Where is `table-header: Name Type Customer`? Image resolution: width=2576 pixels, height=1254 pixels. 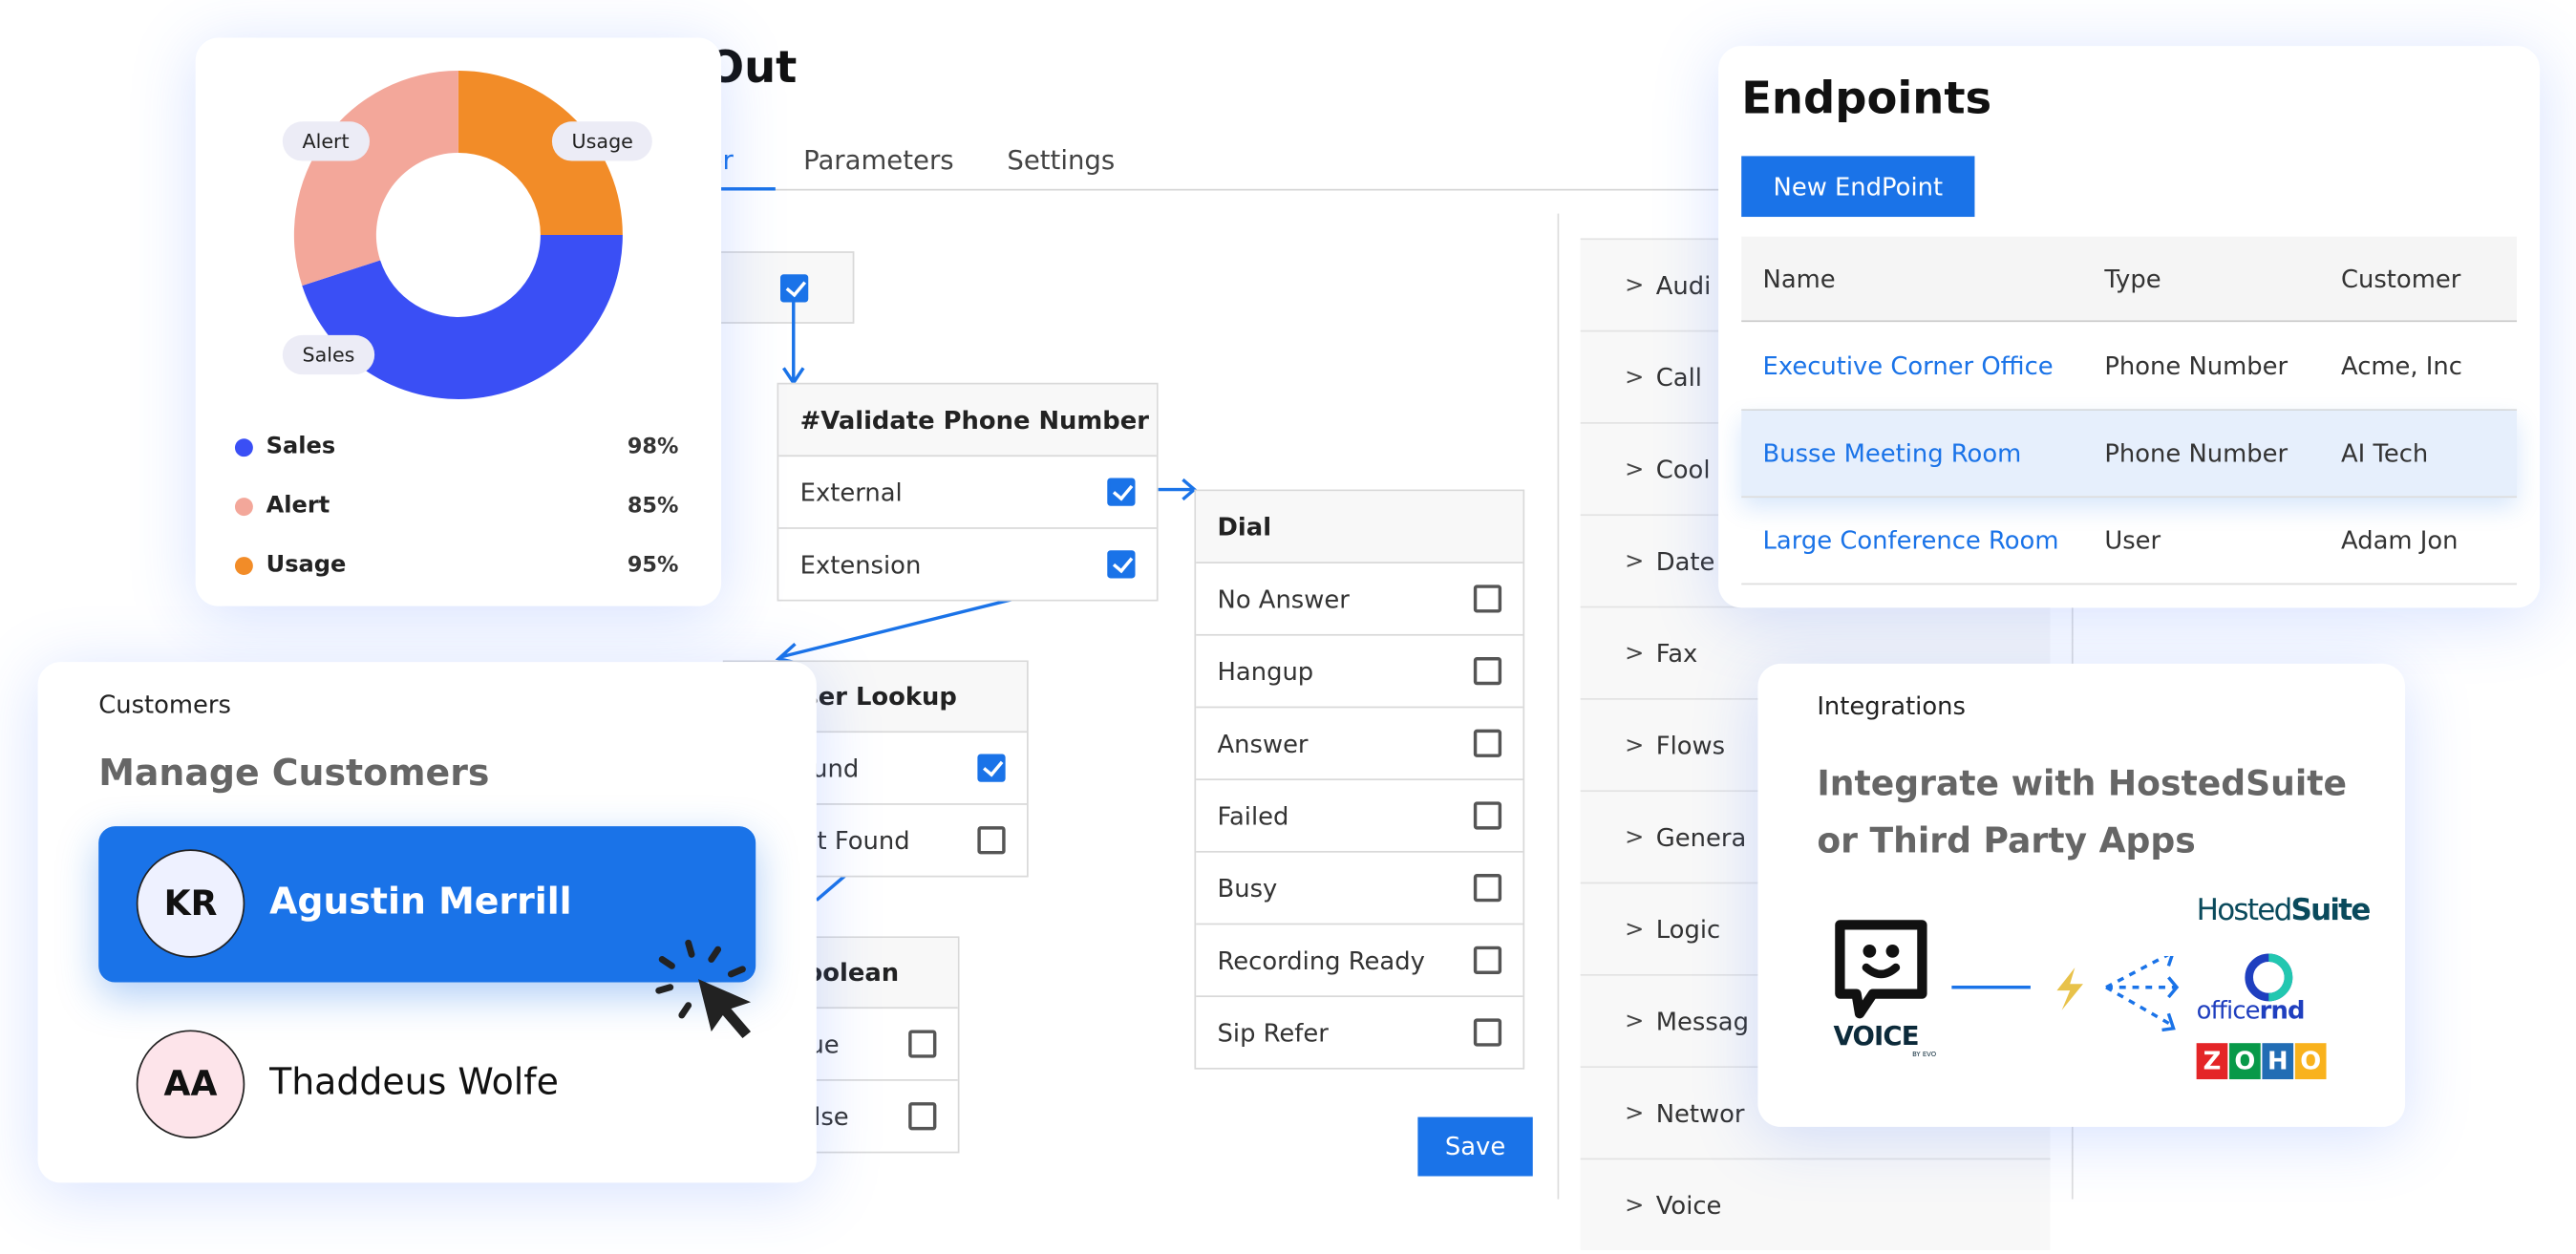
table-header: Name Type Customer is located at coordinates (2129, 279).